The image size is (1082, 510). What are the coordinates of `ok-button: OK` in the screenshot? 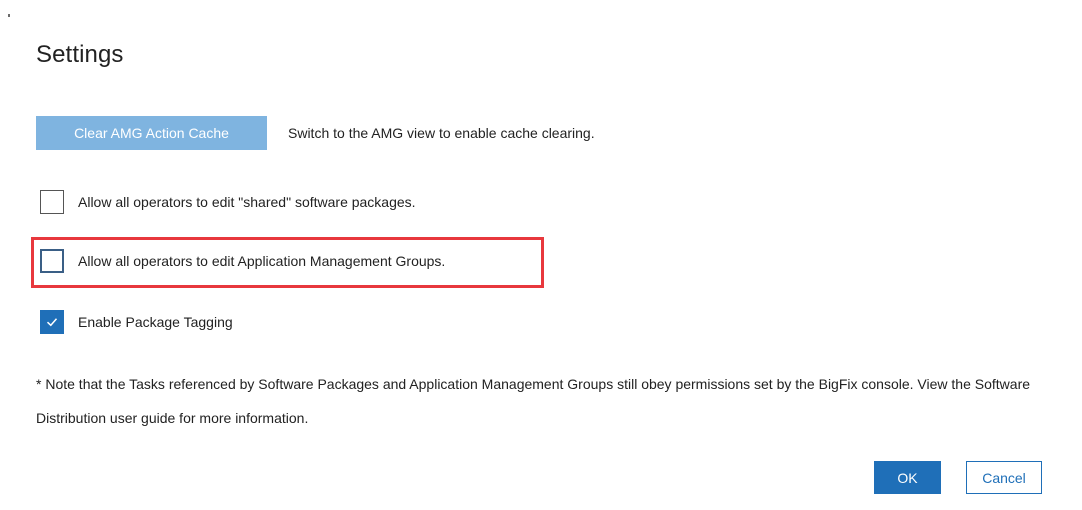 It's located at (907, 477).